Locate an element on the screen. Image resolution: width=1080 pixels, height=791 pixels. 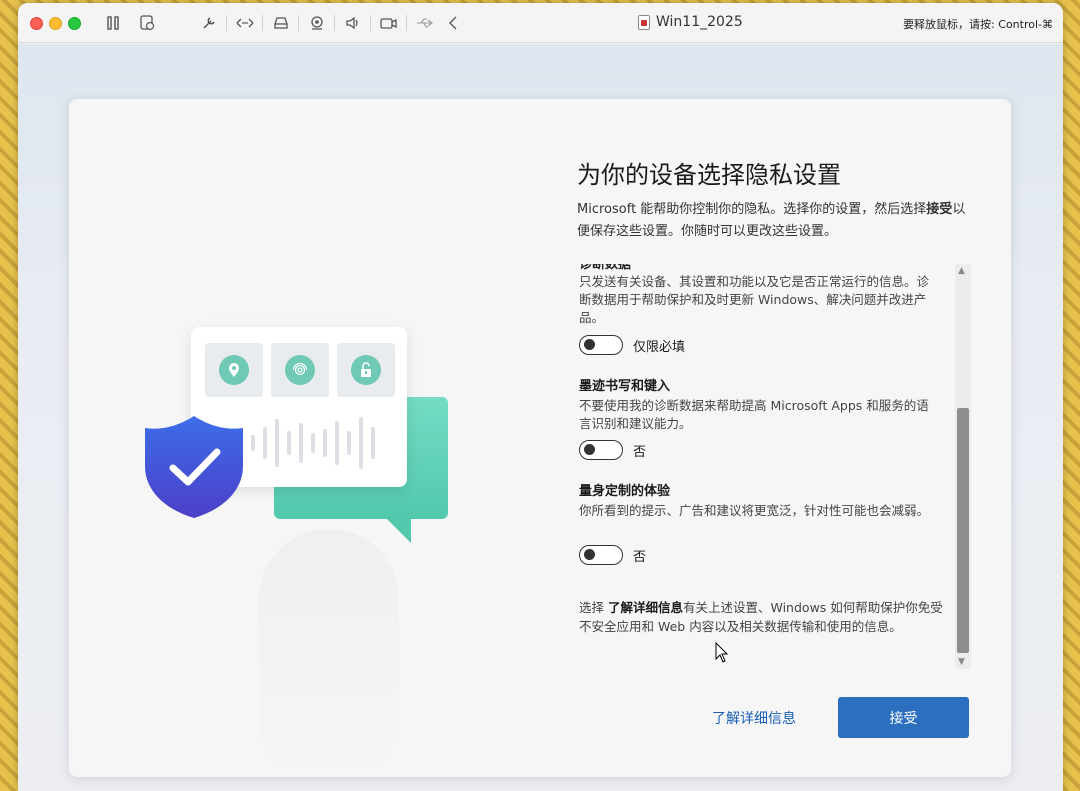
section-title-tailored: 量身定制的体验 is located at coordinates (625, 491).